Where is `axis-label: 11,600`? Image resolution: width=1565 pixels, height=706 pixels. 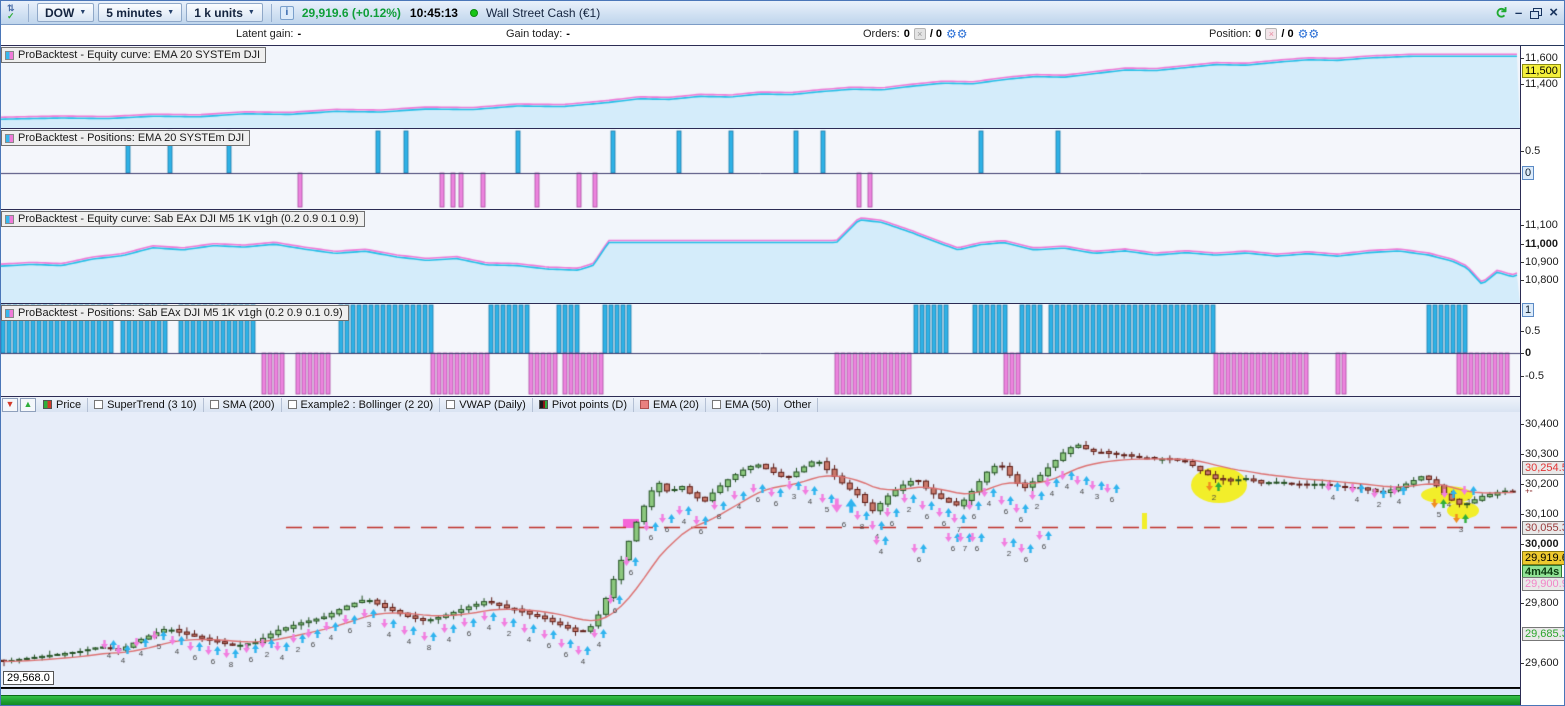 axis-label: 11,600 is located at coordinates (1539, 58).